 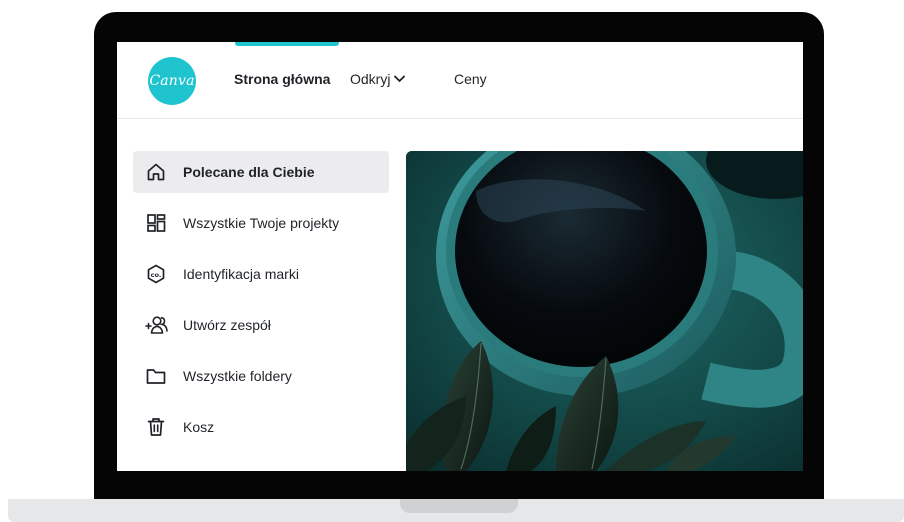 I want to click on sidebar-item-all-folders: Wszystkie foldery, so click(x=261, y=376).